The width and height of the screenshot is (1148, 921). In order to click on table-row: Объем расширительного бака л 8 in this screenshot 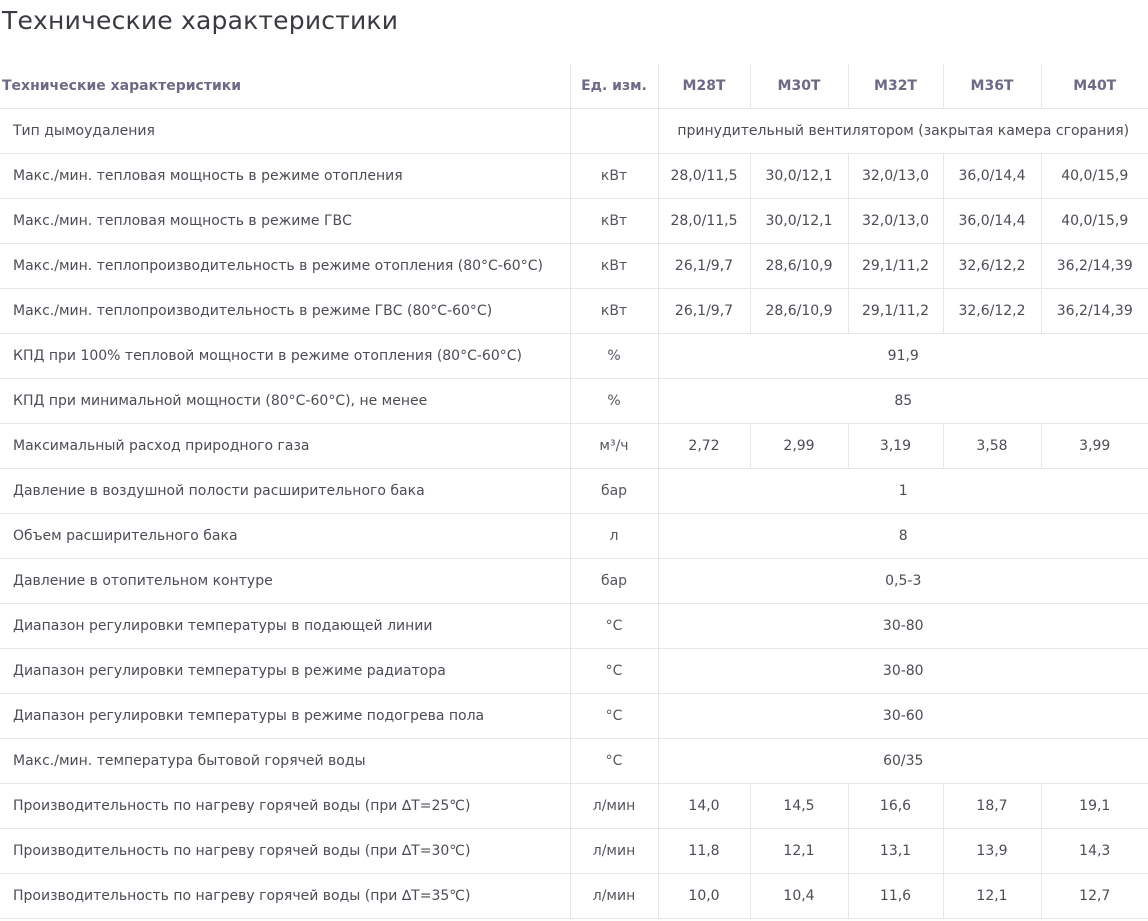, I will do `click(574, 536)`.